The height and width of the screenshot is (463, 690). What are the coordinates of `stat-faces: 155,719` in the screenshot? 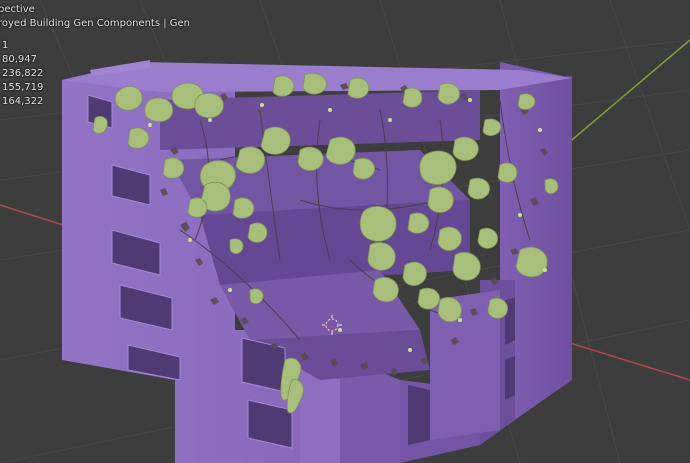 It's located at (23, 87).